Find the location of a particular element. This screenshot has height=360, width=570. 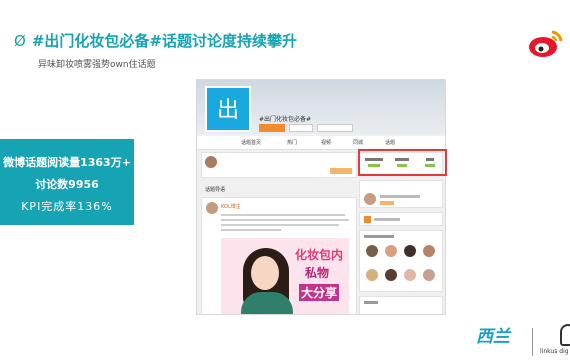

post-image: 化妆包内 私物 大分享 is located at coordinates (285, 276).